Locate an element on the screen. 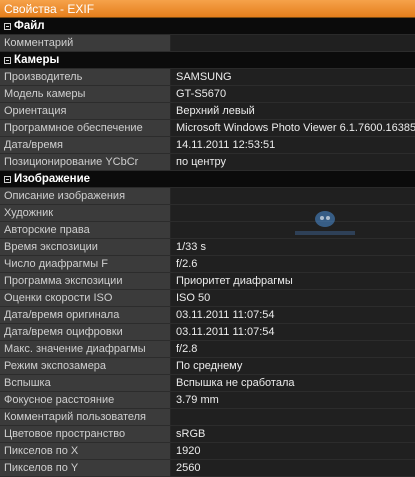 Image resolution: width=415 pixels, height=477 pixels. property-row: Описание изображения is located at coordinates (207, 196).